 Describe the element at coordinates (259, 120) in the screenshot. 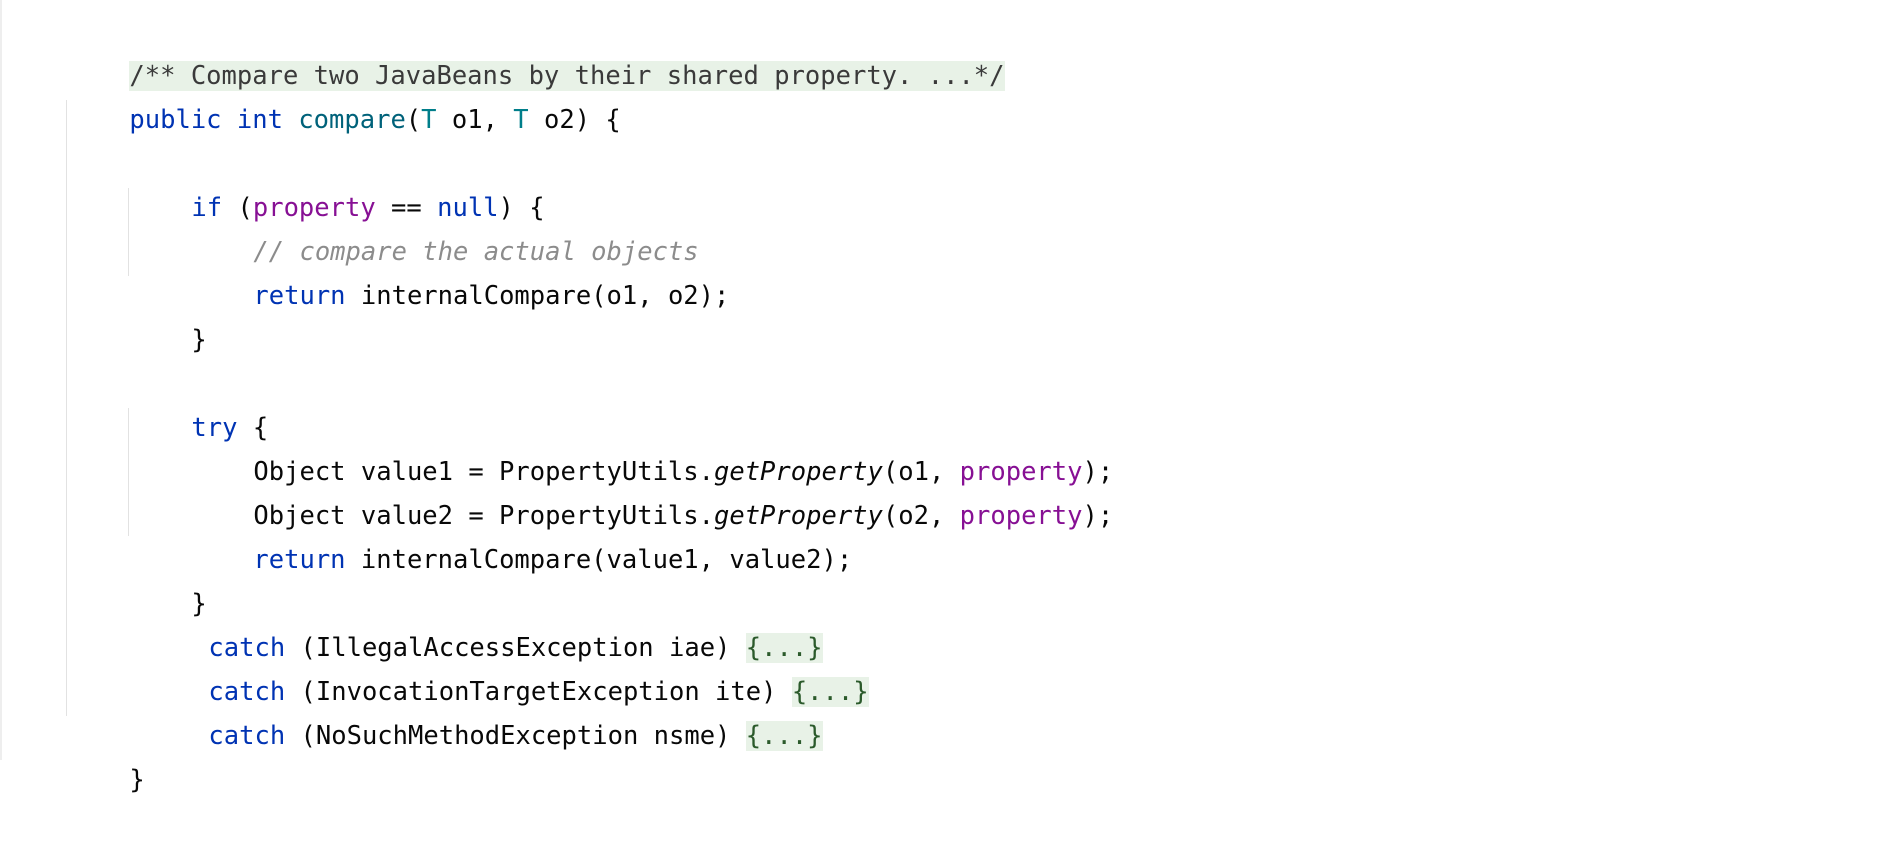

I see `keyword-int: int` at that location.